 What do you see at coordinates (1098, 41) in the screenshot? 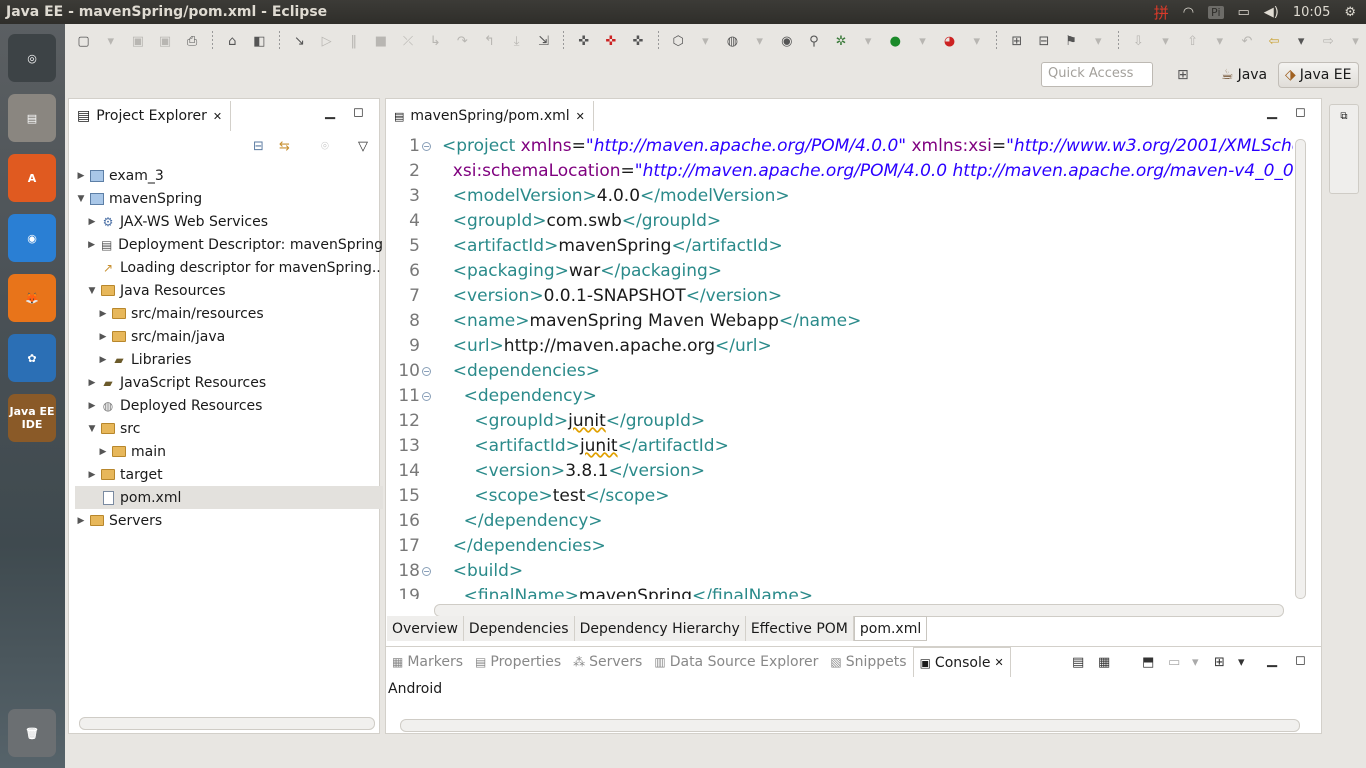
I see `pin-dropdown-icon: ▾` at bounding box center [1098, 41].